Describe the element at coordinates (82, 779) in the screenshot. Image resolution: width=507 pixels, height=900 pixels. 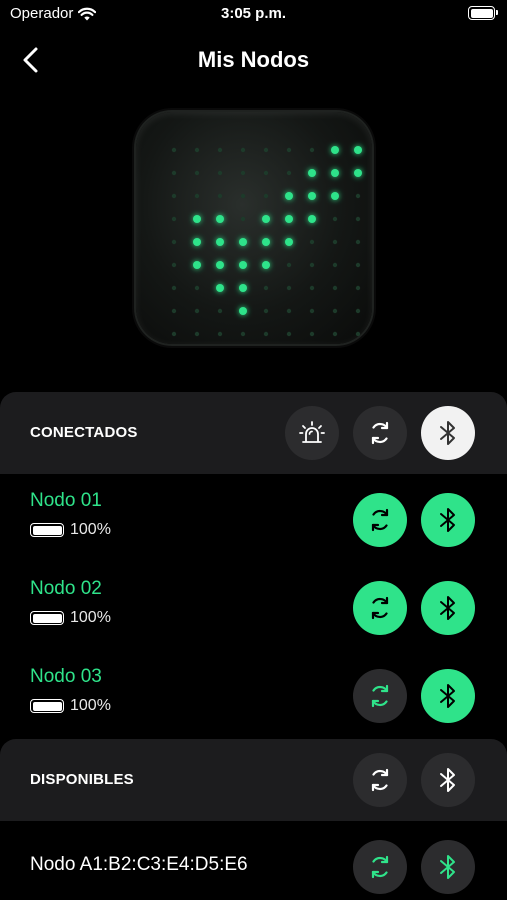
I see `available-label: DISPONIBLES` at that location.